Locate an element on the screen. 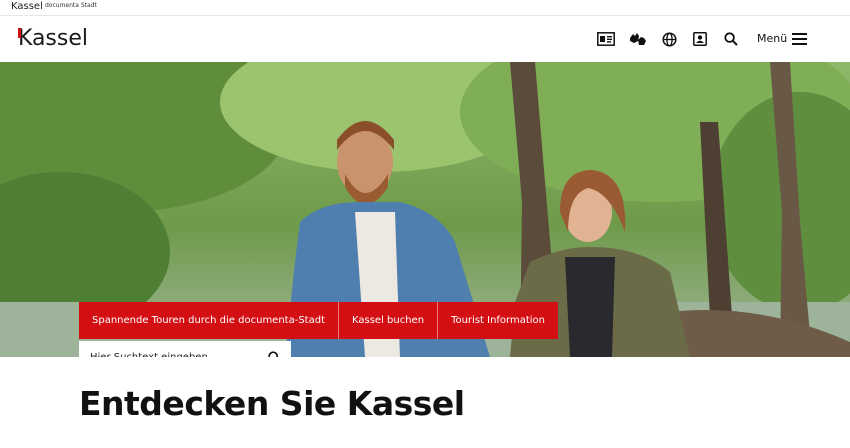 The image size is (850, 448). logo-first-letter: K is located at coordinates (25, 38).